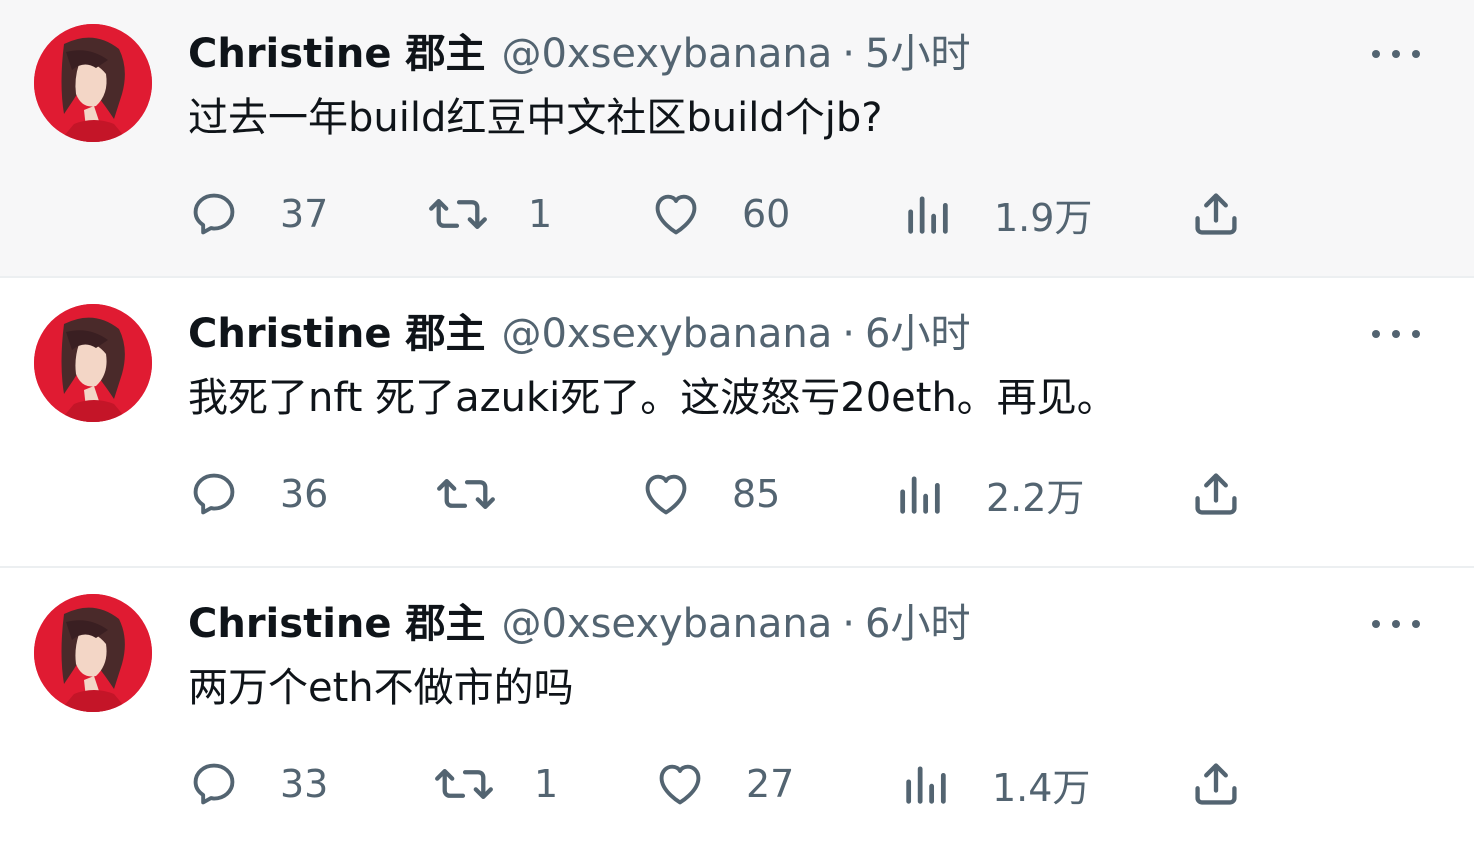  I want to click on tweet-actions: 37 1 60 1.9万, so click(718, 214).